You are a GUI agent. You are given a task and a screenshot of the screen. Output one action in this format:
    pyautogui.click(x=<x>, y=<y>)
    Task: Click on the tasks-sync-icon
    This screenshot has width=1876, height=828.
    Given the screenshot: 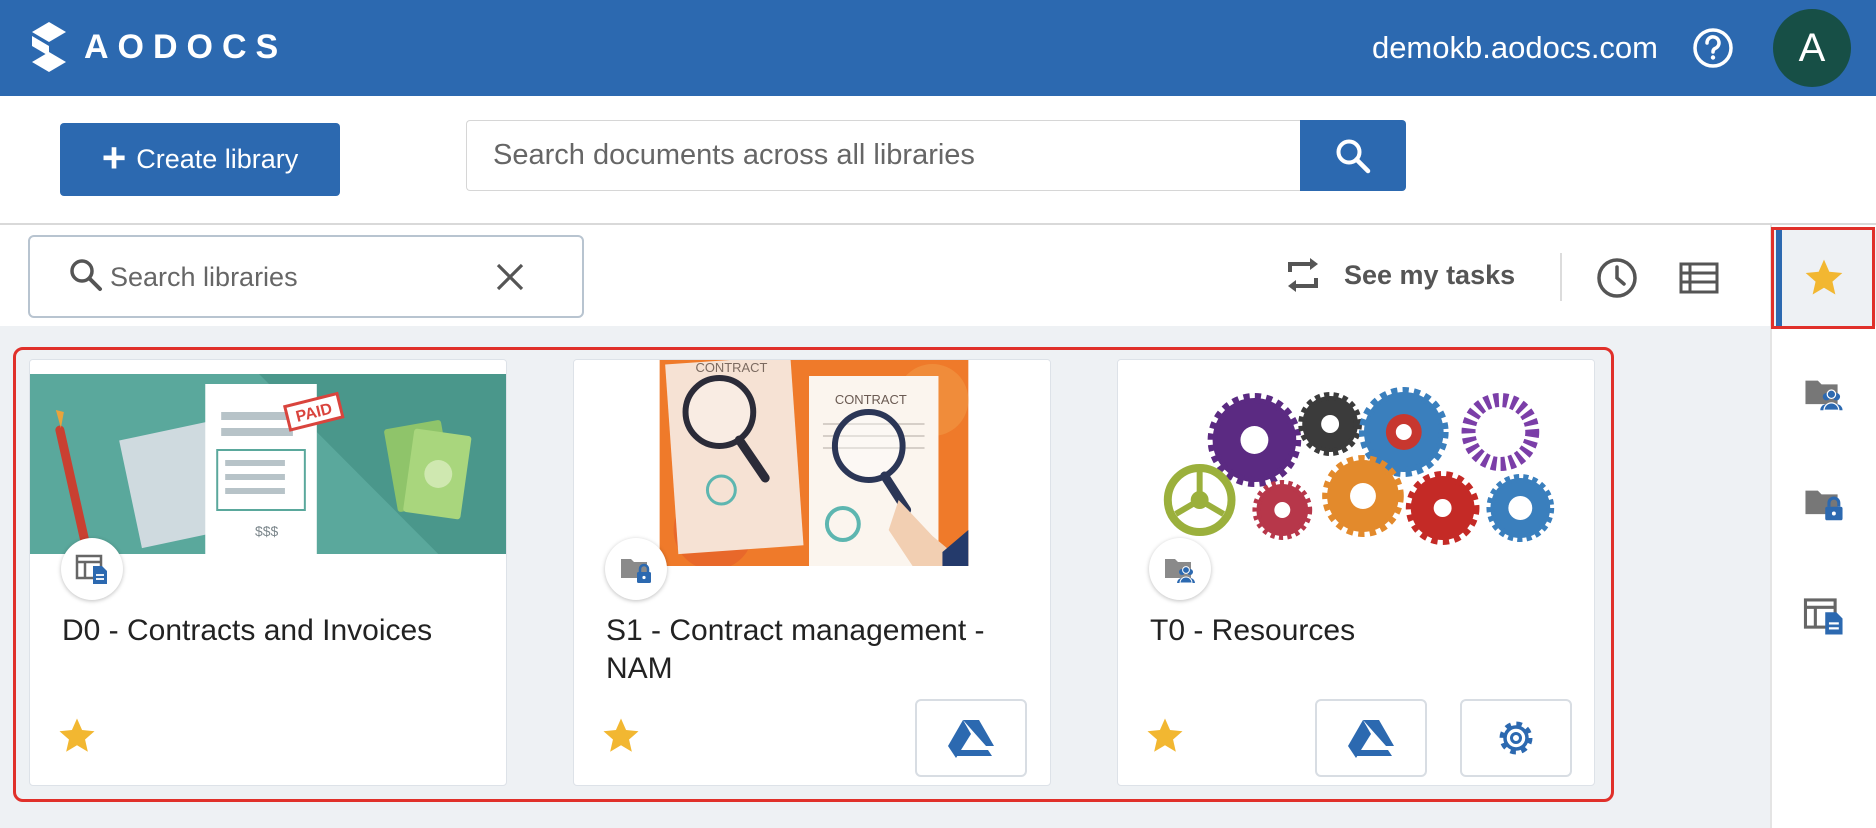 What is the action you would take?
    pyautogui.click(x=1303, y=275)
    